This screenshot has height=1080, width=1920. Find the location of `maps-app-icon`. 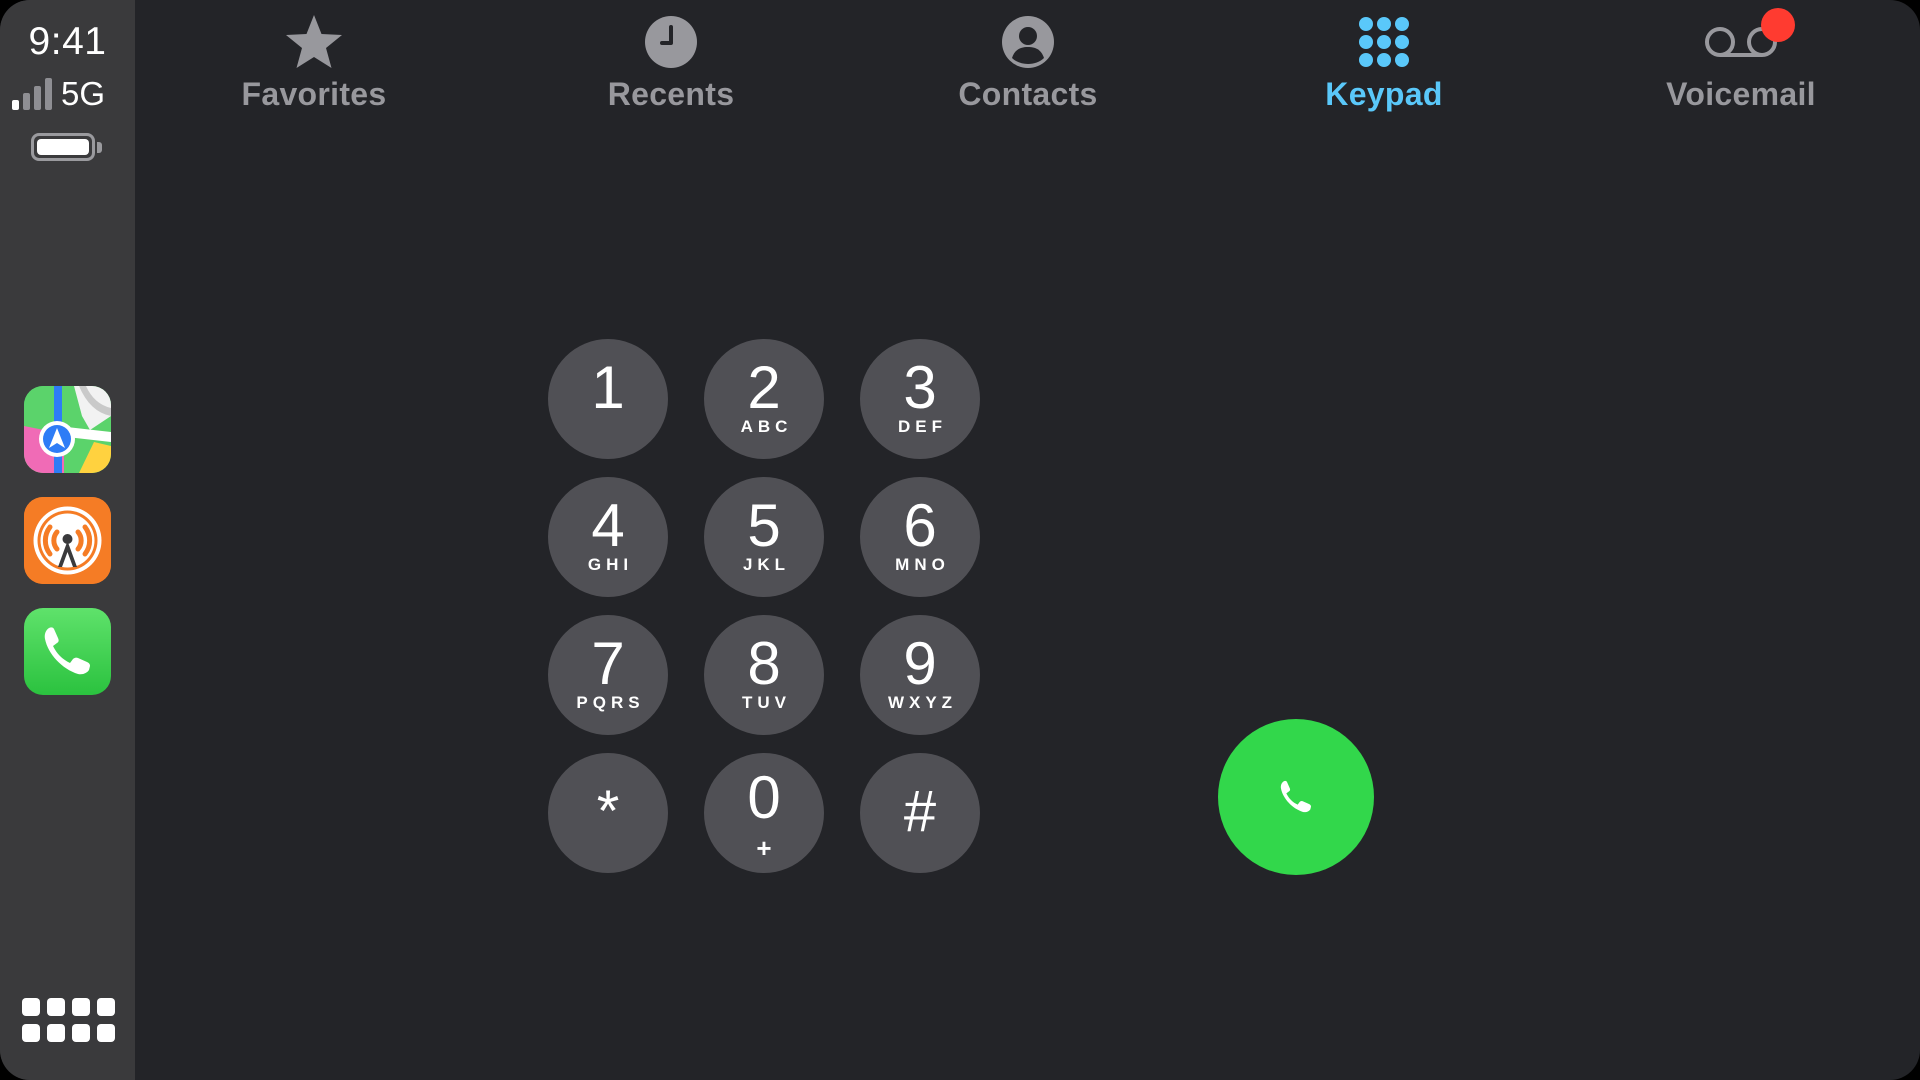

maps-app-icon is located at coordinates (67, 429).